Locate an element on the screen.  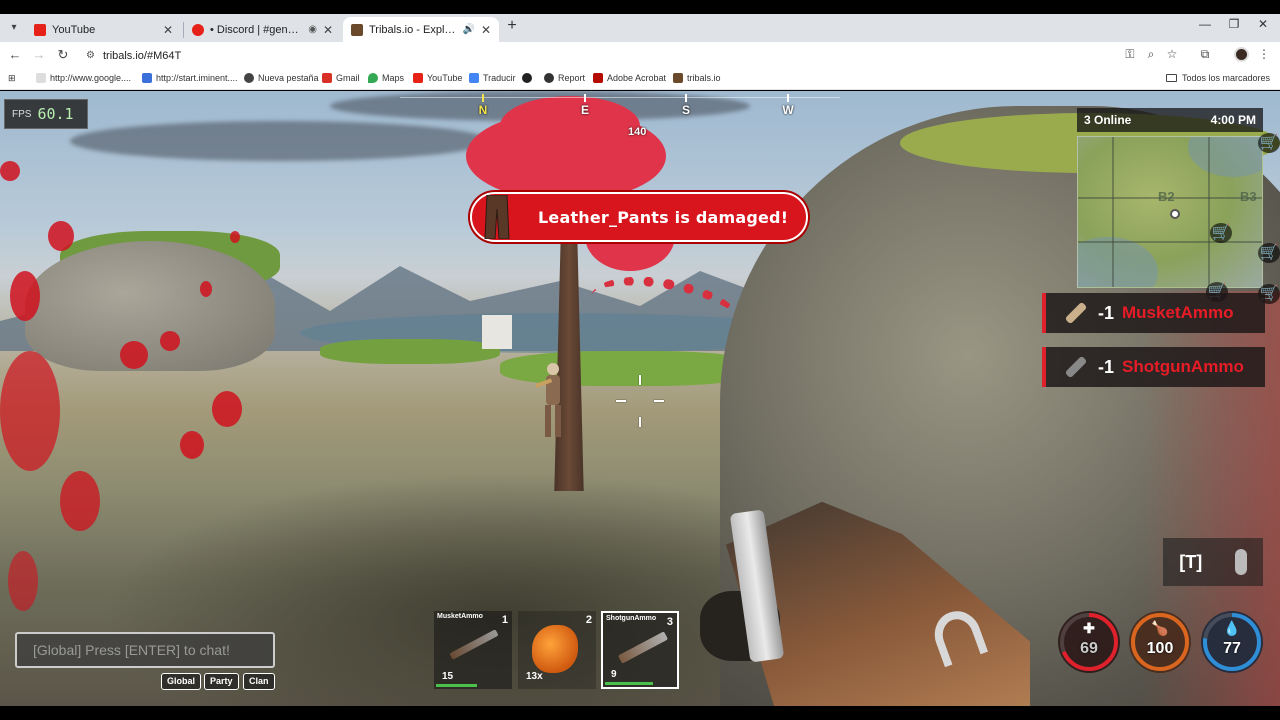
grass-patch is located at coordinates (410, 351).